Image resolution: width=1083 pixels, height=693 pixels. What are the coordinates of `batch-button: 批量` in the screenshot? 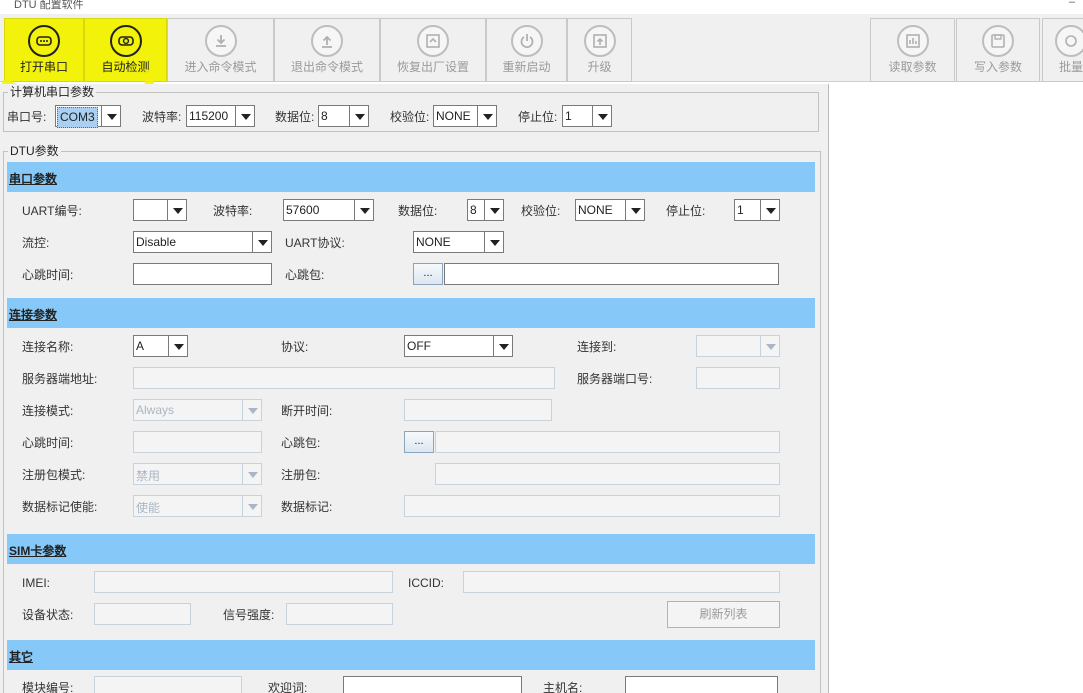 It's located at (1062, 50).